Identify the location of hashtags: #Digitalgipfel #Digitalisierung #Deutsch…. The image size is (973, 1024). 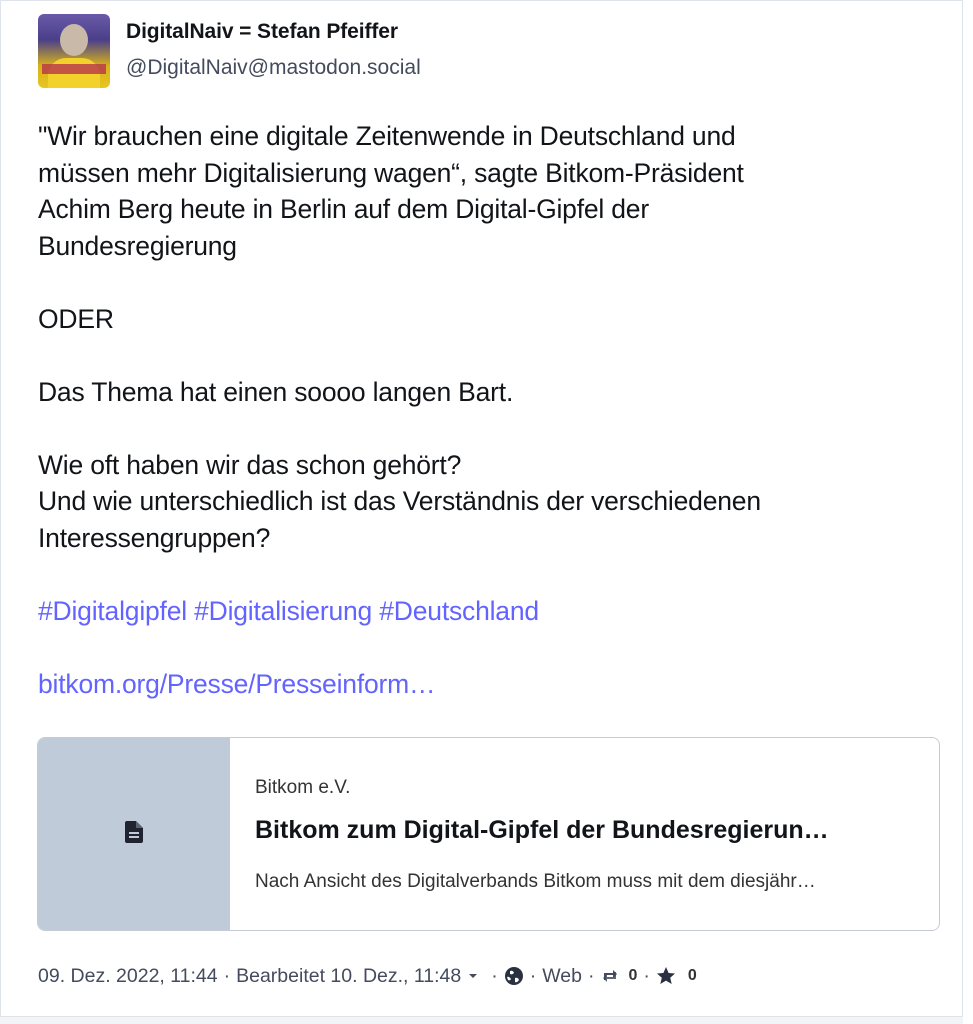
(478, 611).